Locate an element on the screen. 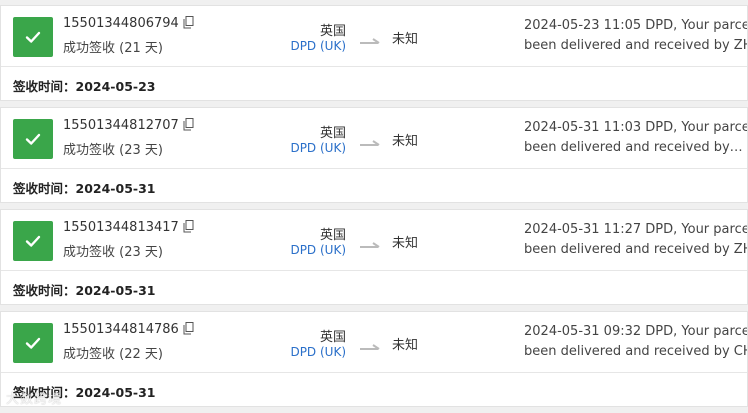 The image size is (748, 413). event-line-1: 2024-05-31 11:03 DPD, Your parcel has is located at coordinates (635, 127).